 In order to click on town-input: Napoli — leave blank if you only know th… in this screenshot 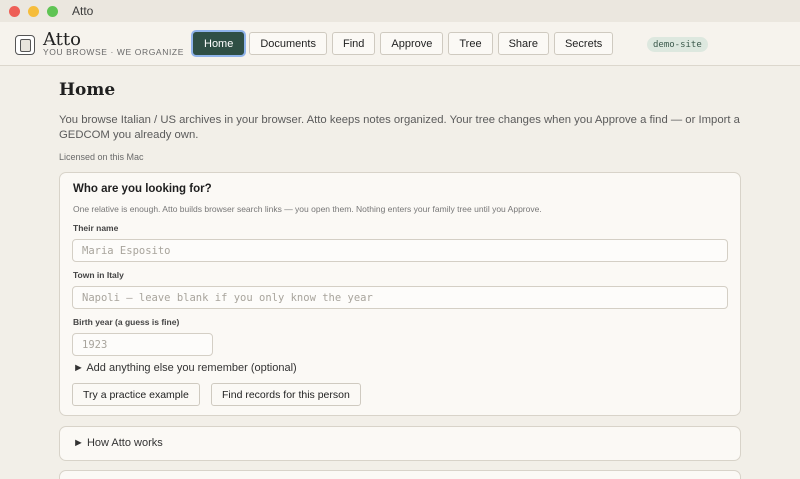, I will do `click(400, 297)`.